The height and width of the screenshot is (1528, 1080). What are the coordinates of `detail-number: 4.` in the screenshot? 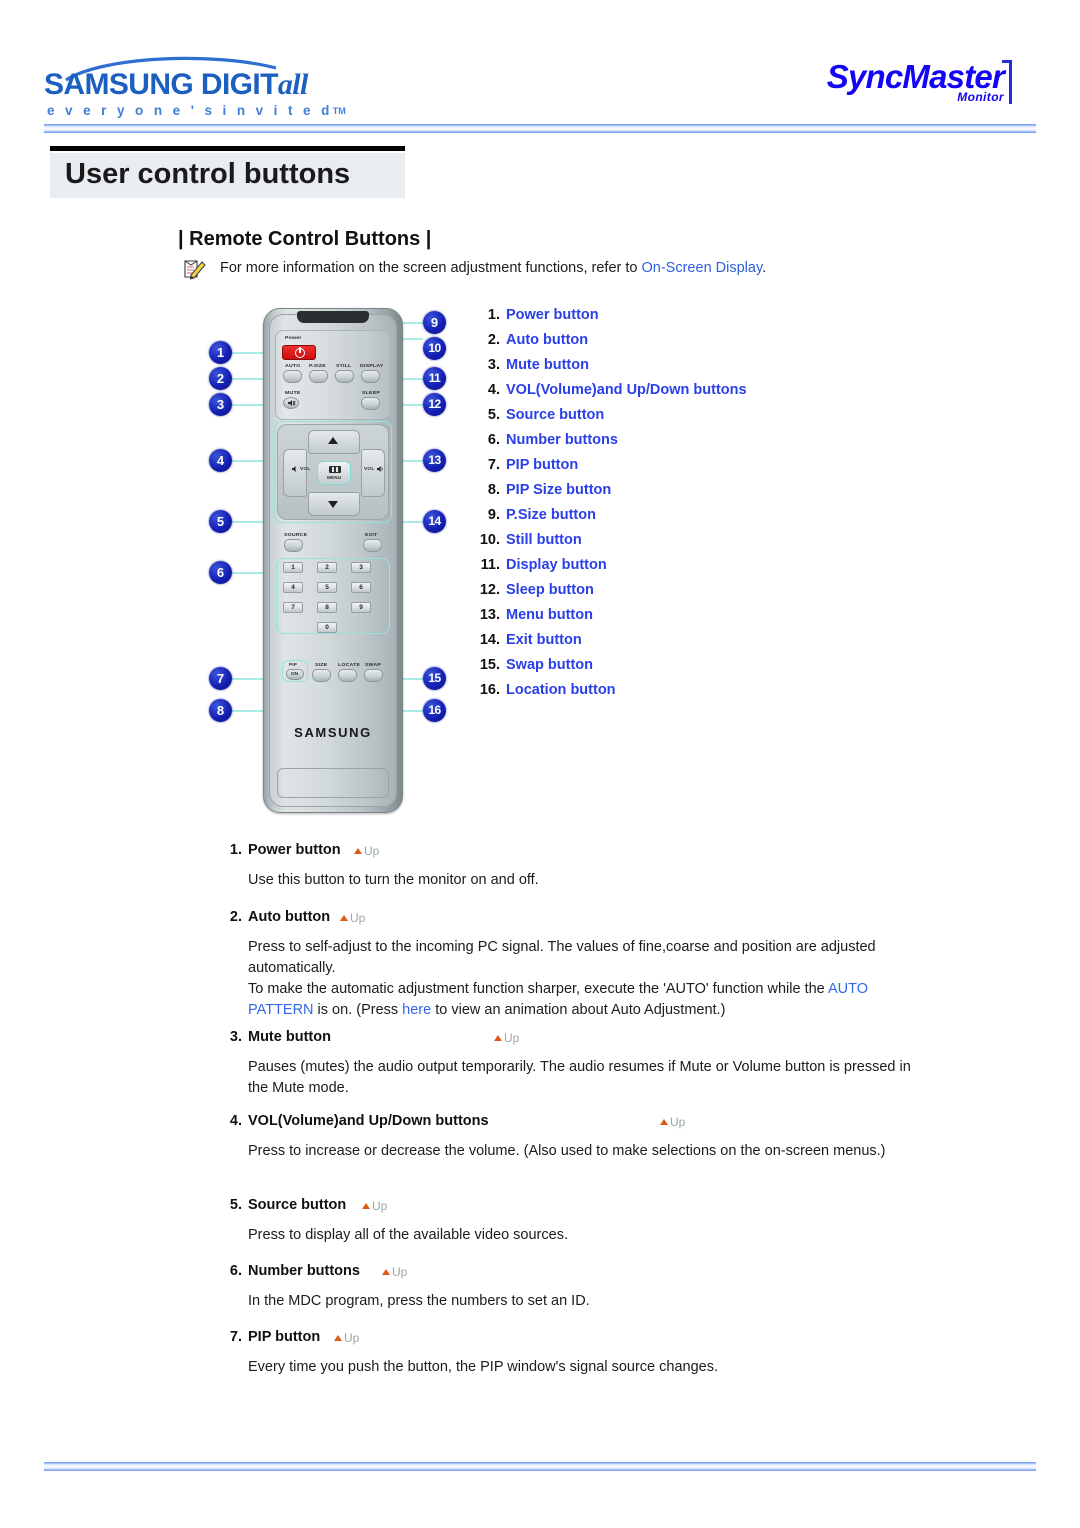 It's located at (235, 1121).